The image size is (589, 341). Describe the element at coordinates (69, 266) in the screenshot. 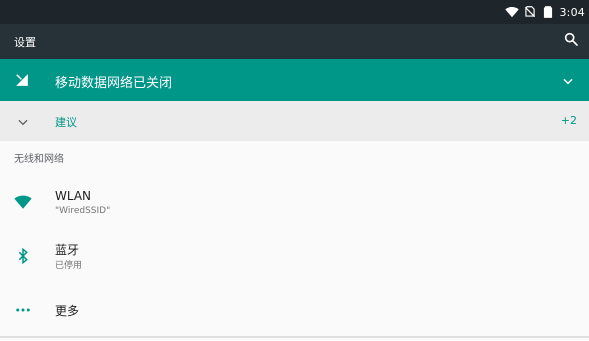

I see `item-subtitle: 已停用` at that location.